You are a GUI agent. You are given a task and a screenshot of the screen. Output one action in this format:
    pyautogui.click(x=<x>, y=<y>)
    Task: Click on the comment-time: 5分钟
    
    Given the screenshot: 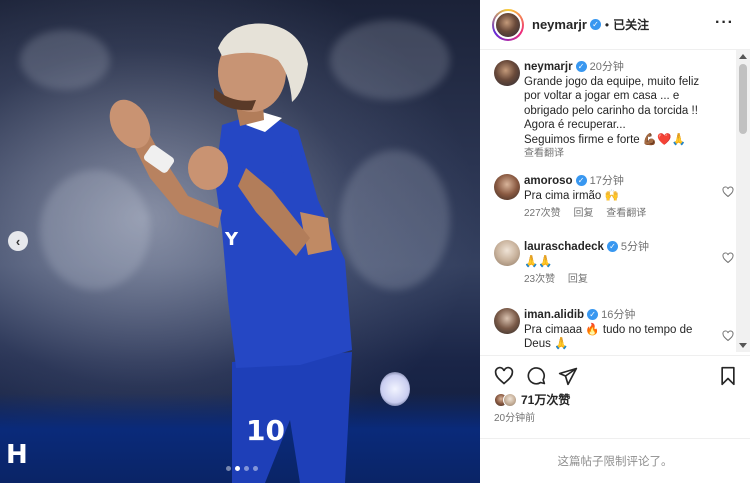 What is the action you would take?
    pyautogui.click(x=635, y=247)
    